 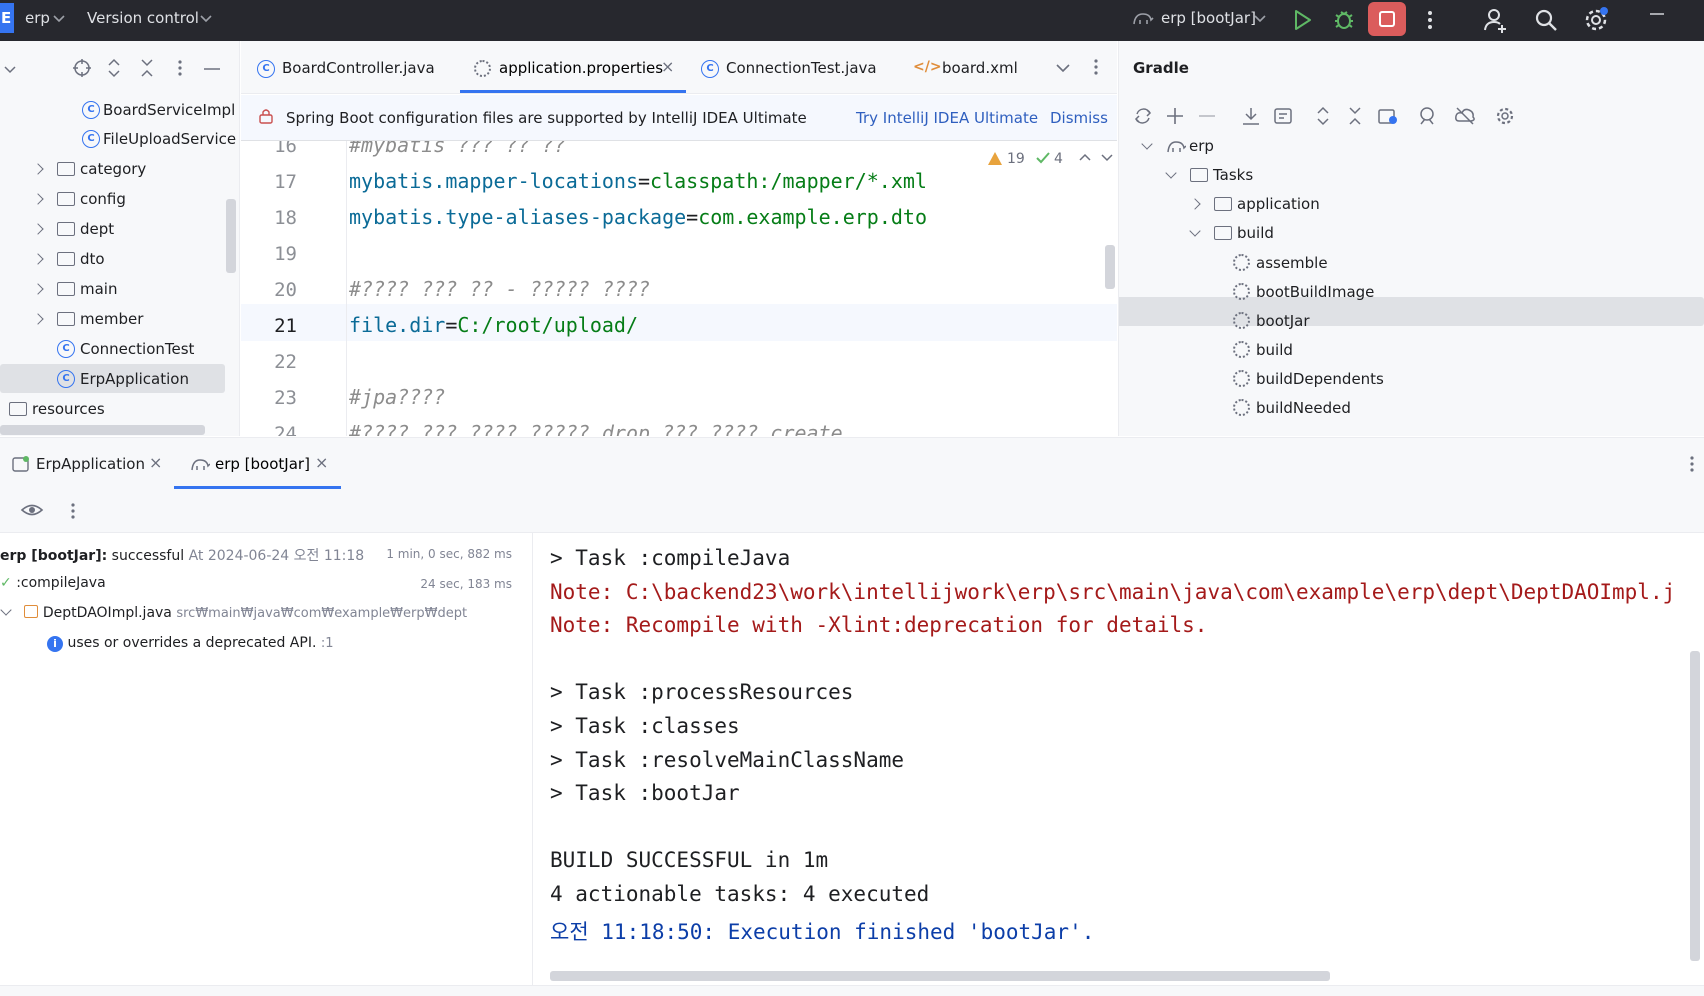 What do you see at coordinates (1176, 147) in the screenshot?
I see `gradle-project-icon` at bounding box center [1176, 147].